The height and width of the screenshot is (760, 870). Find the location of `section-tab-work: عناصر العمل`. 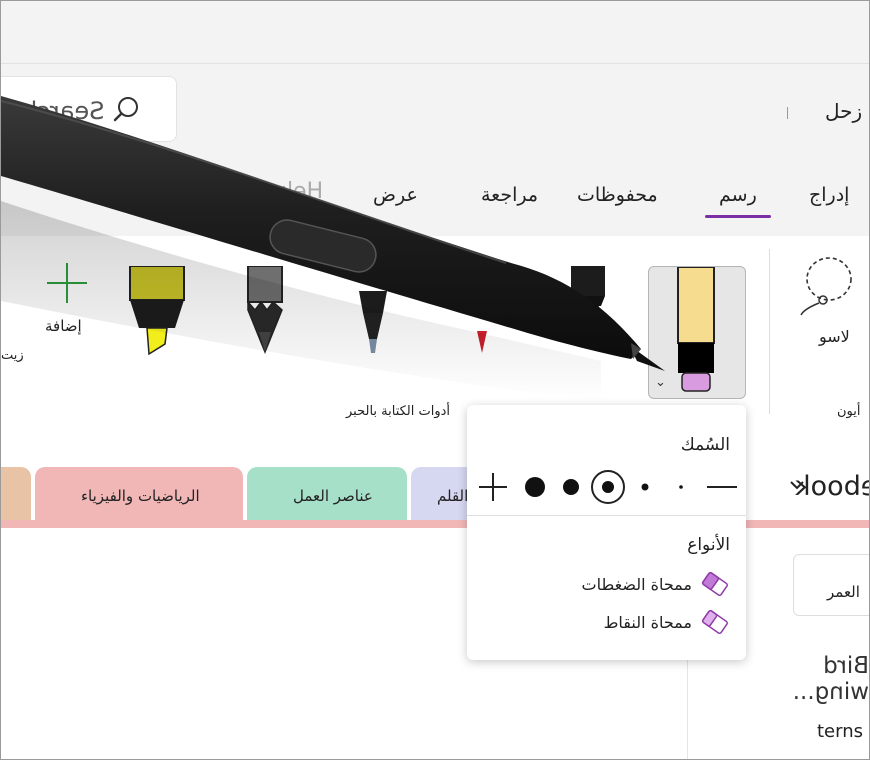

section-tab-work: عناصر العمل is located at coordinates (327, 495).